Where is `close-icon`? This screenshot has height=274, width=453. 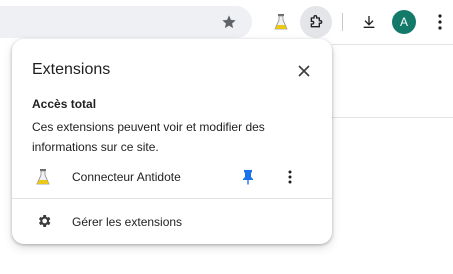
close-icon is located at coordinates (304, 71).